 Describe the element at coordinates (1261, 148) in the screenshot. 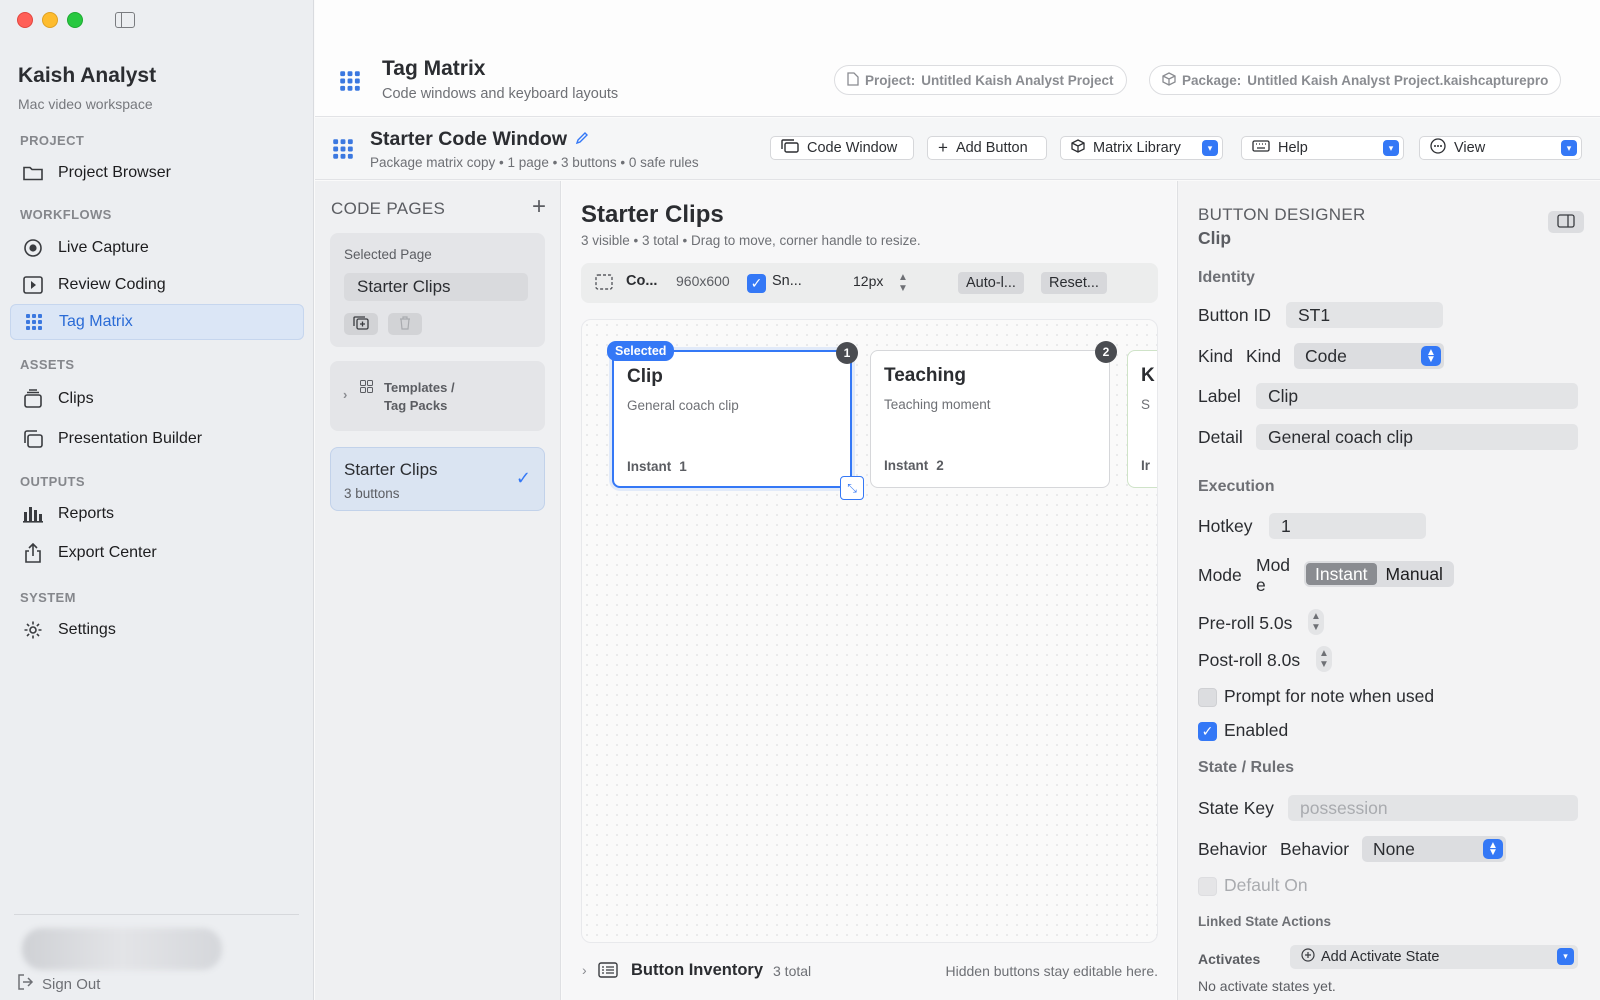

I see `keyboard-icon` at that location.